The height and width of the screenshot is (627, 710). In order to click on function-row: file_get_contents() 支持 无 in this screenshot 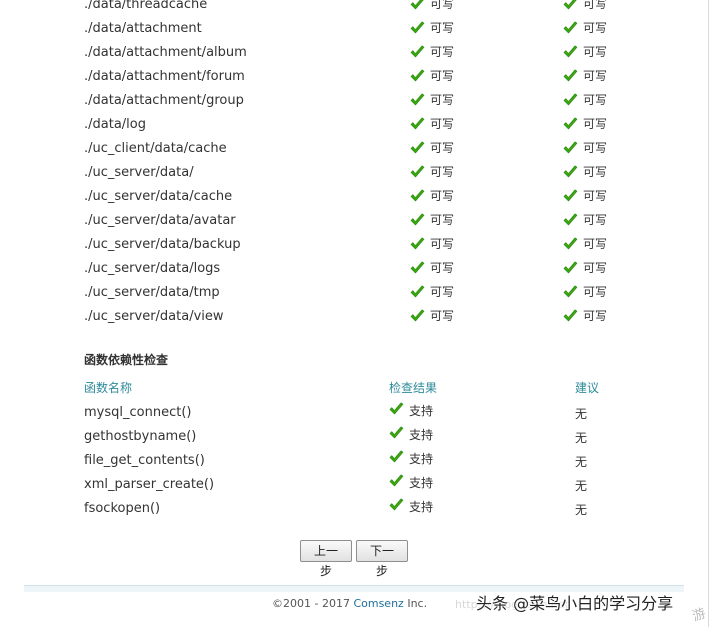, I will do `click(350, 461)`.